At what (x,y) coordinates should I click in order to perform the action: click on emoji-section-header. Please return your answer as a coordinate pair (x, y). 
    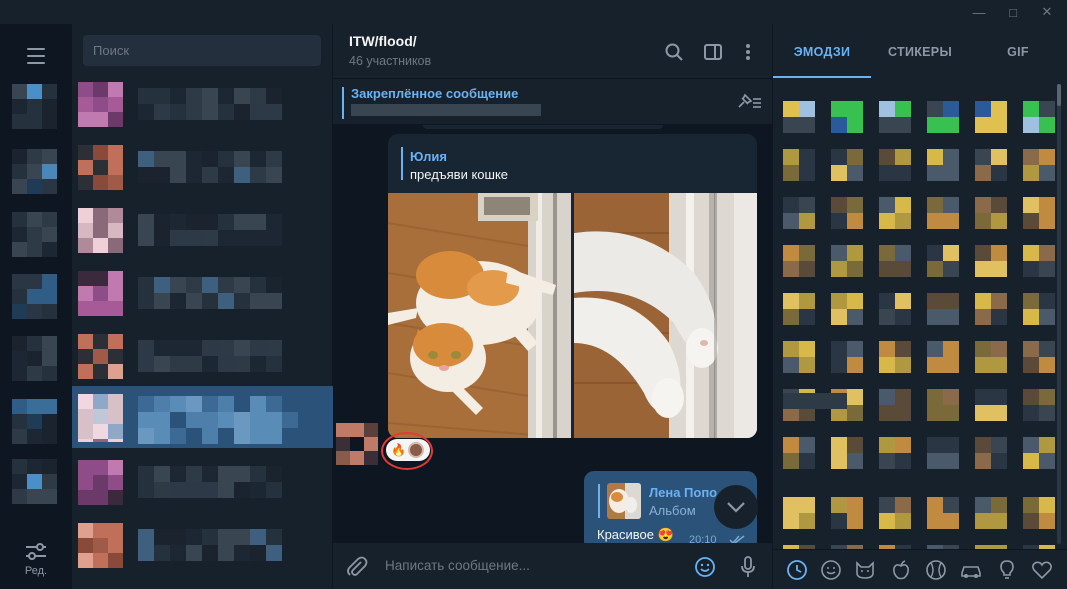
    Looking at the image, I should click on (791, 401).